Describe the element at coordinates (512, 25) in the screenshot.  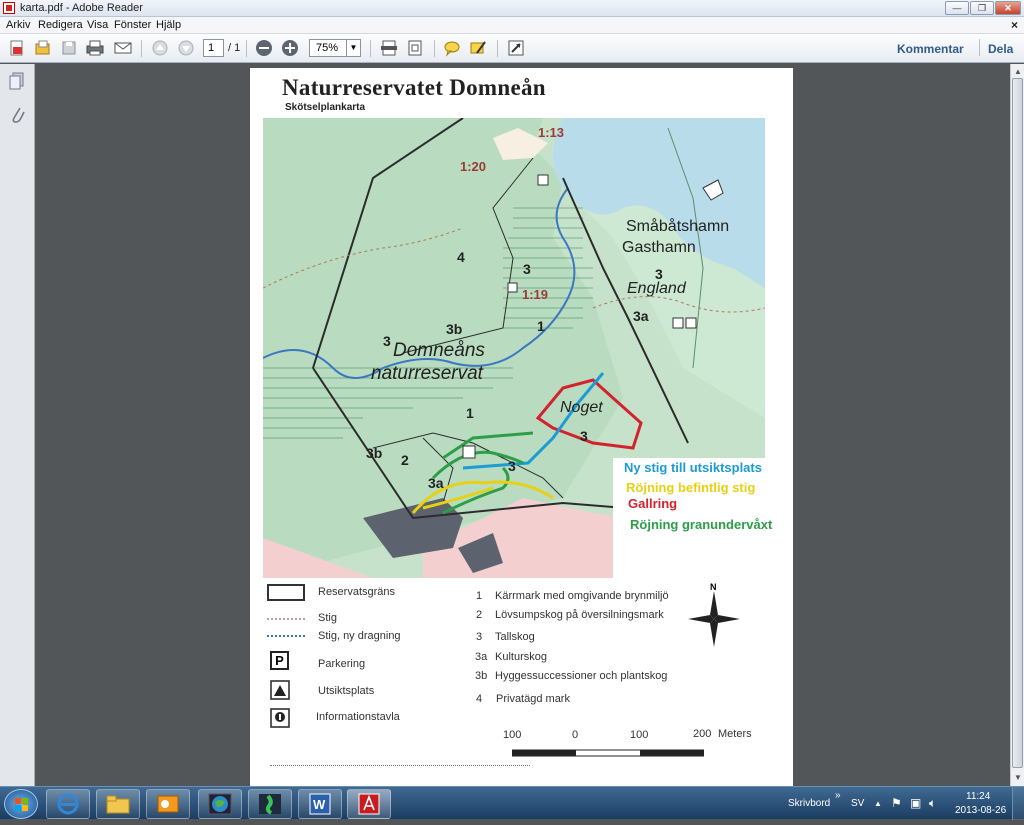
I see `menu-bar: Arkiv Redigera Visa Fönster Hjälp ×` at that location.